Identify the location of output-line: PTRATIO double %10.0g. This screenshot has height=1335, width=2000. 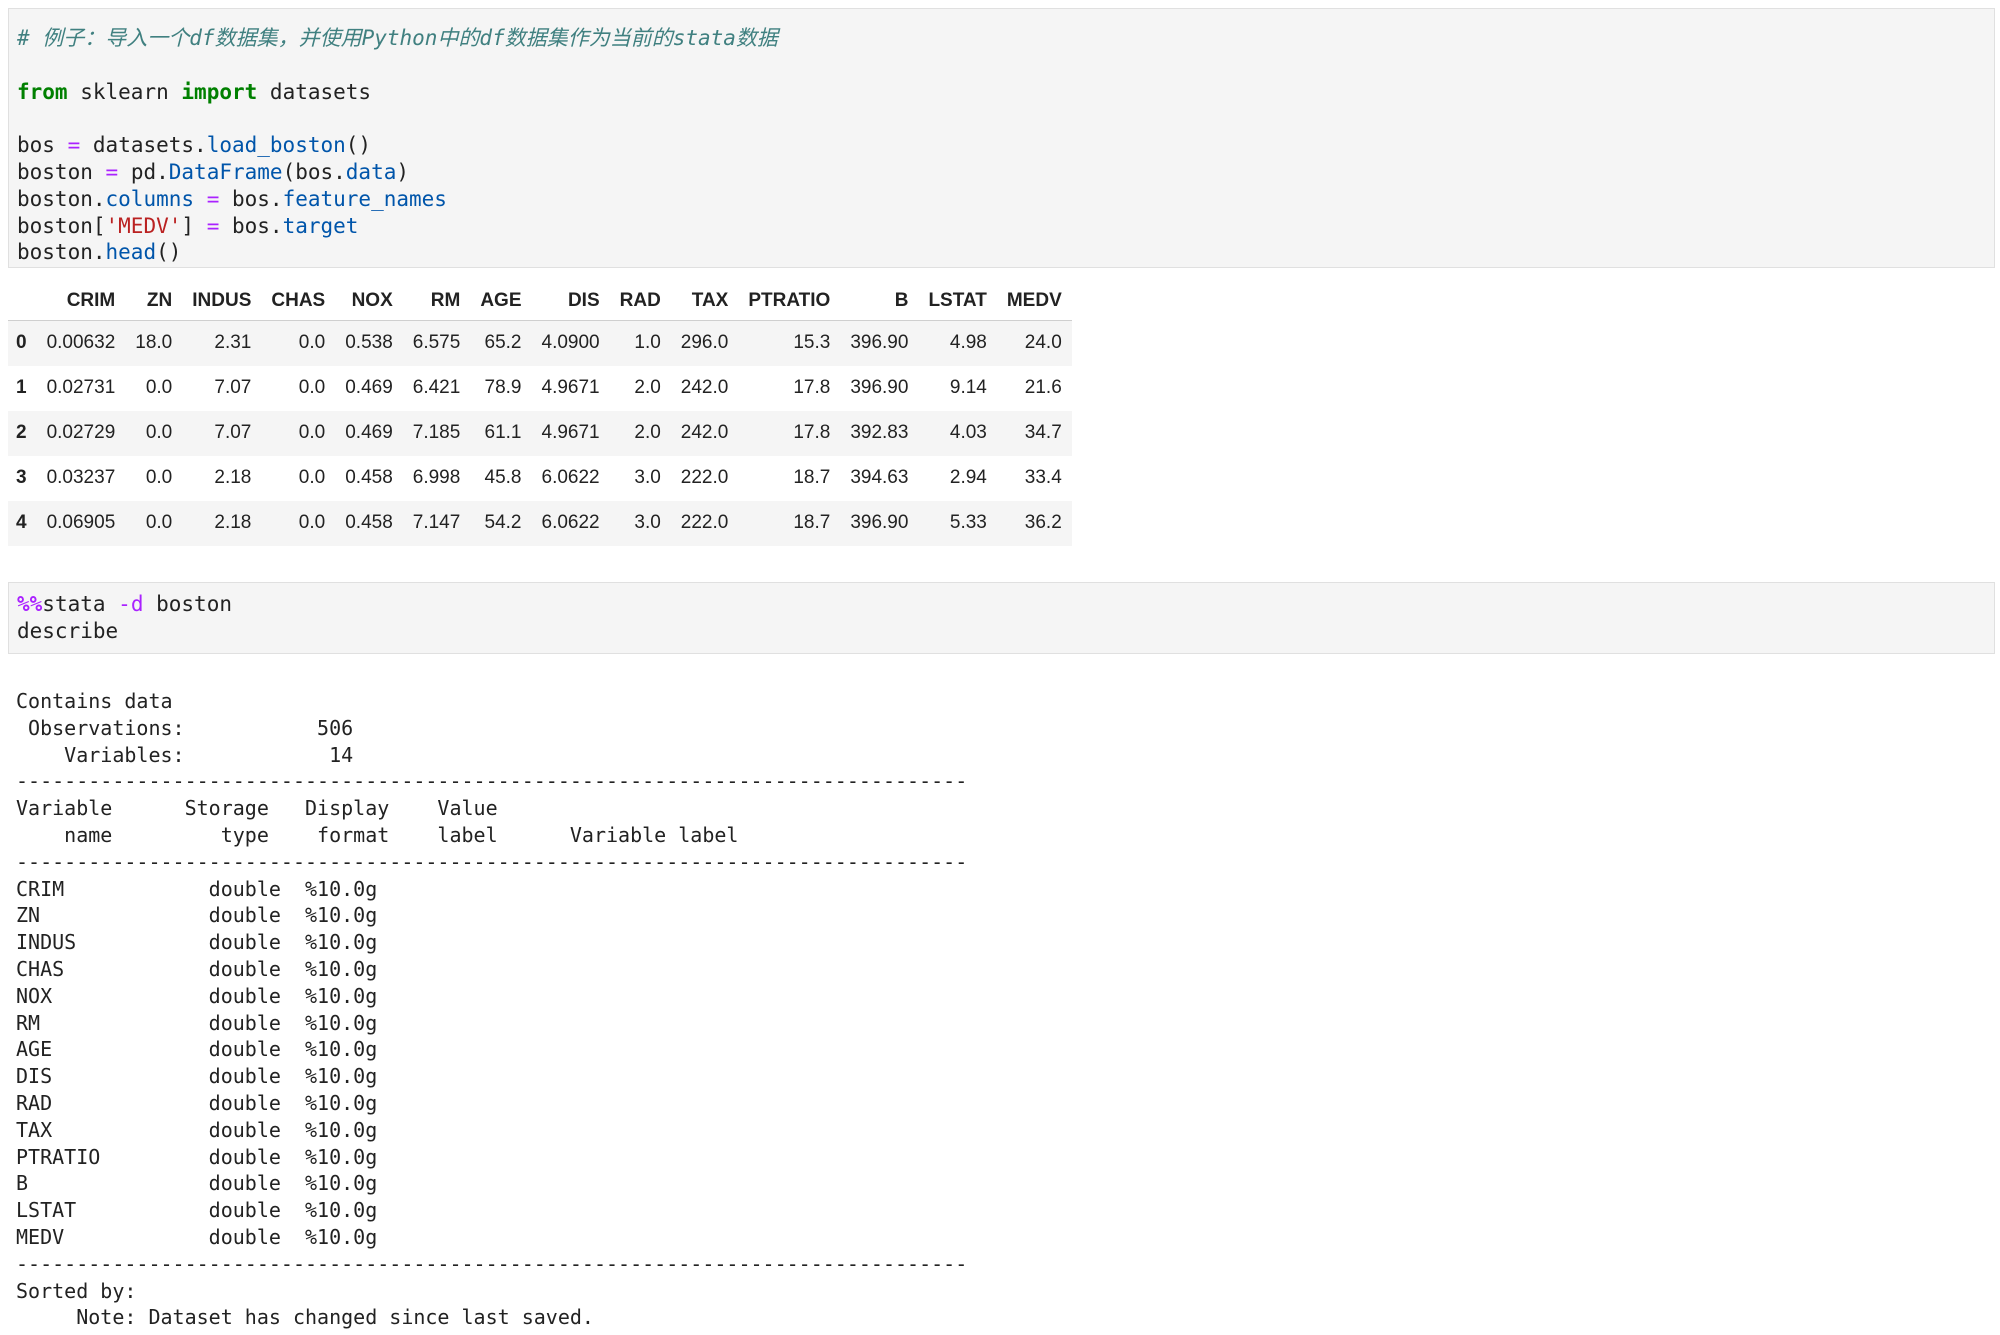
(197, 1156).